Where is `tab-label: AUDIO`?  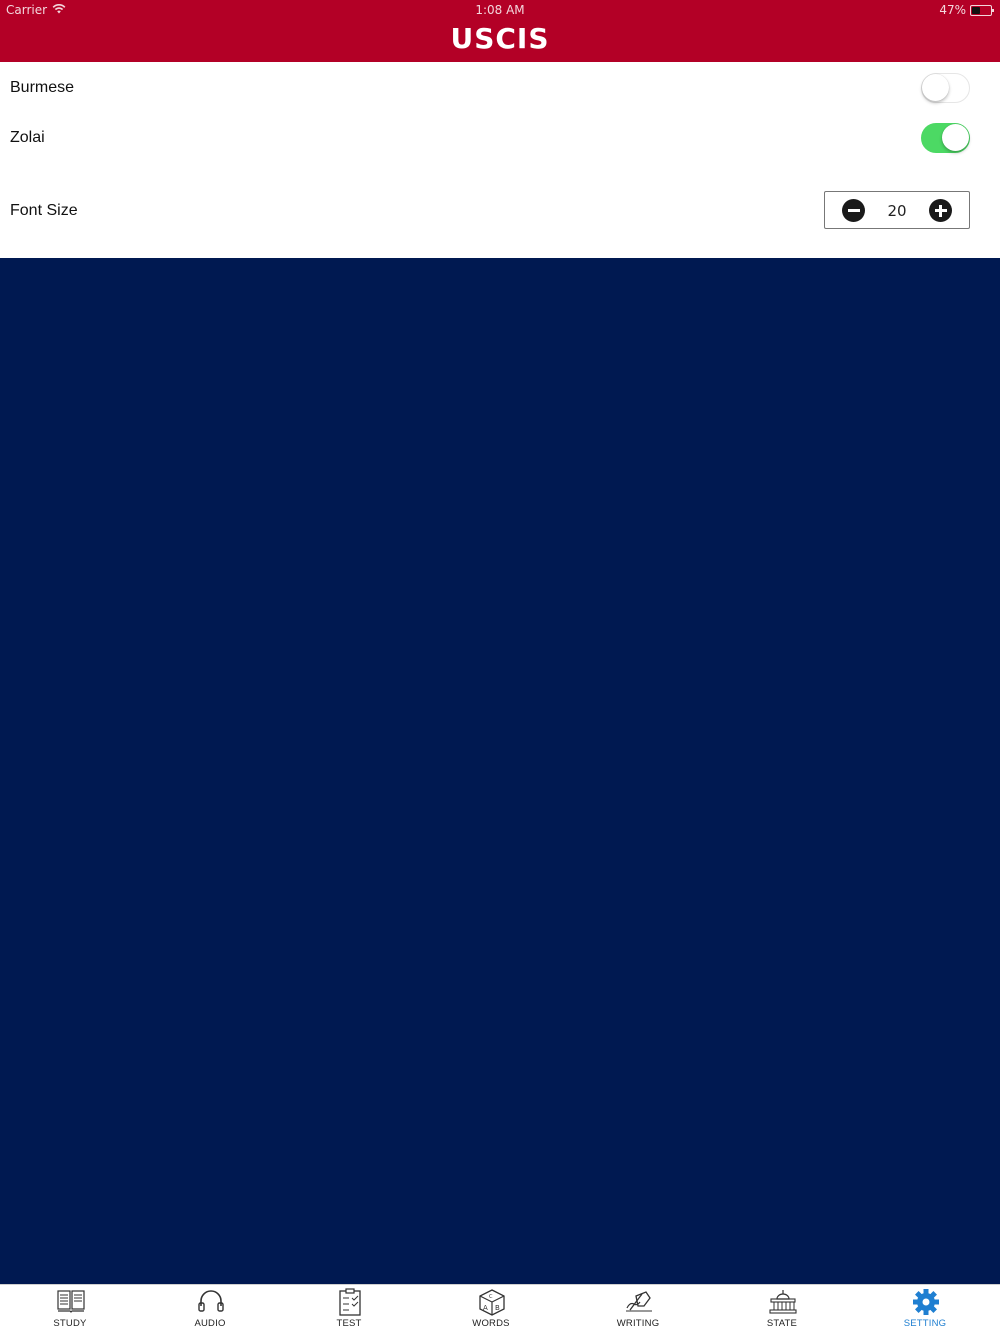
tab-label: AUDIO is located at coordinates (210, 1323).